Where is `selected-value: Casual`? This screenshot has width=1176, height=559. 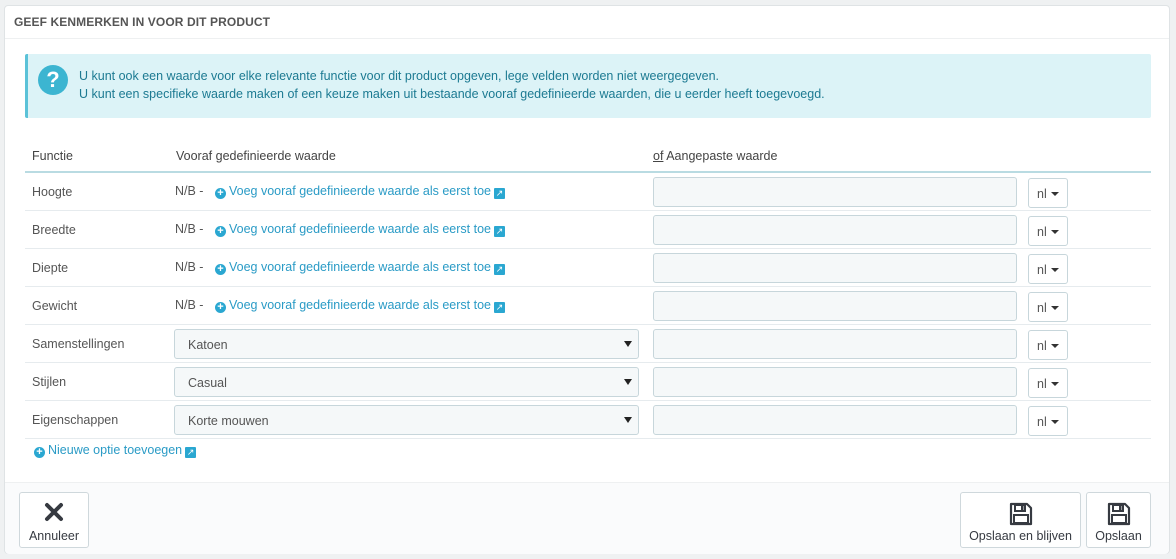 selected-value: Casual is located at coordinates (207, 383).